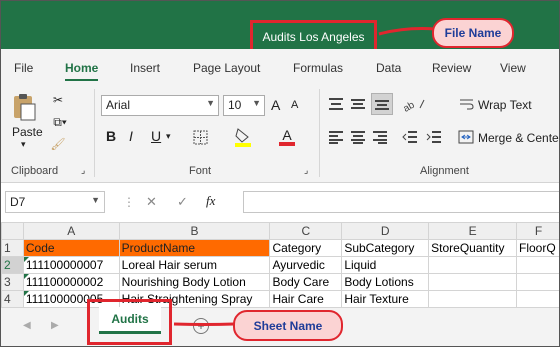  What do you see at coordinates (200, 171) in the screenshot?
I see `font-group-label: Font` at bounding box center [200, 171].